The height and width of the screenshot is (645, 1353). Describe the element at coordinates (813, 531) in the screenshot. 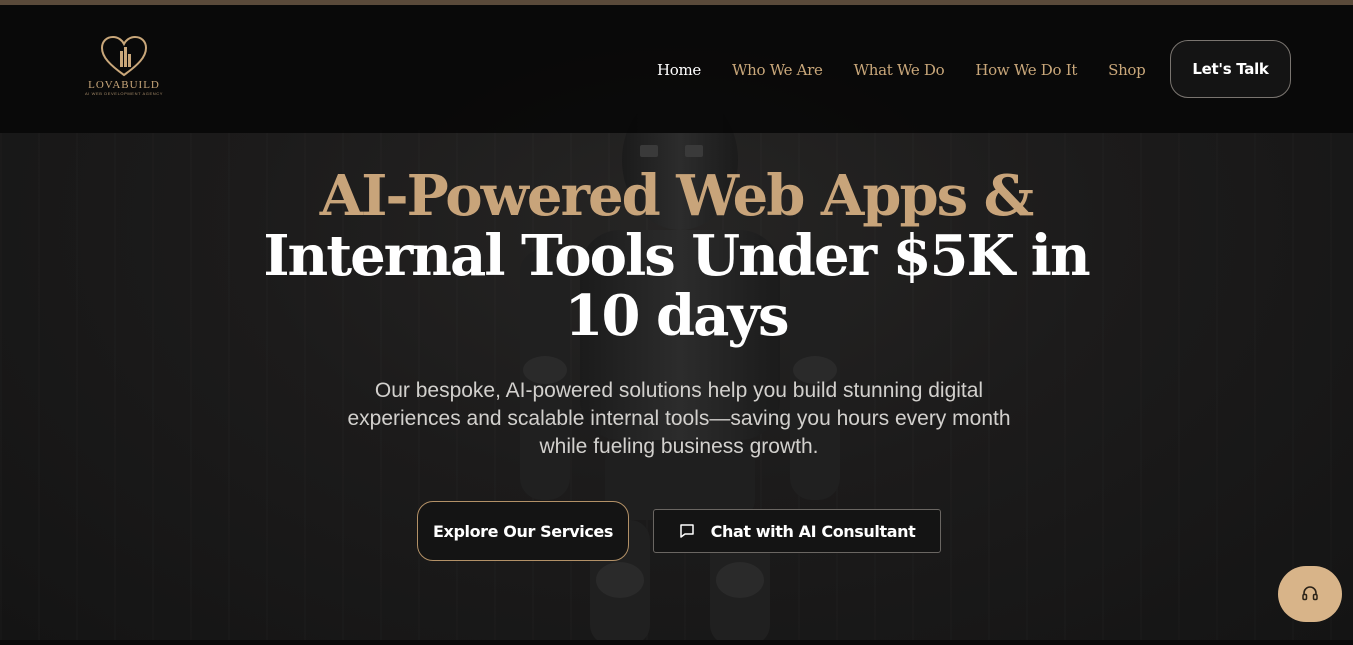

I see `chat-ai-consultant-label: Chat with AI Consultant` at that location.